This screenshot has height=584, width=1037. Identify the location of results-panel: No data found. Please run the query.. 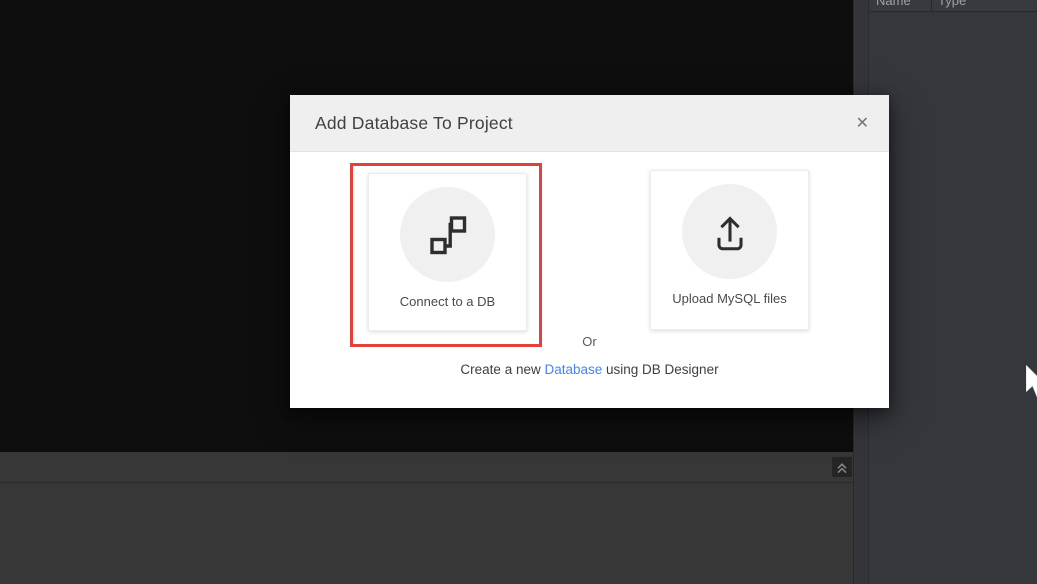
(426, 533).